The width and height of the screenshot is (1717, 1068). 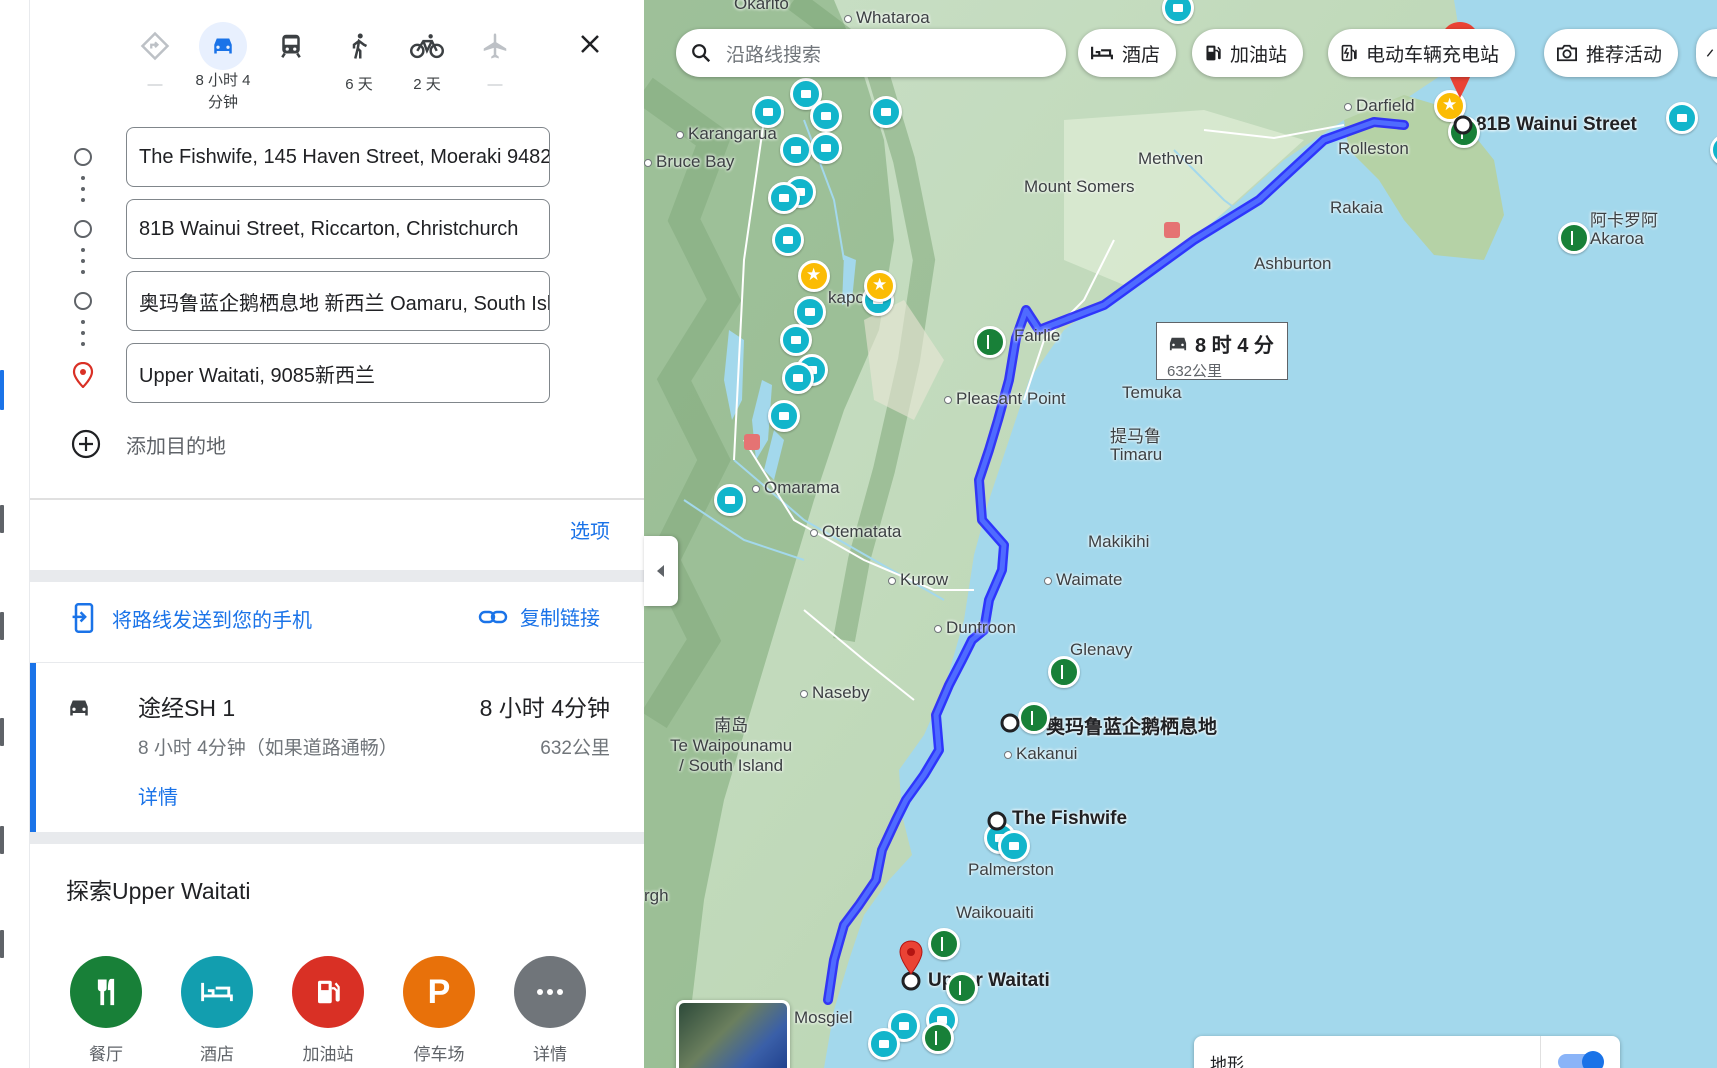 What do you see at coordinates (337, 499) in the screenshot?
I see `panel-divider` at bounding box center [337, 499].